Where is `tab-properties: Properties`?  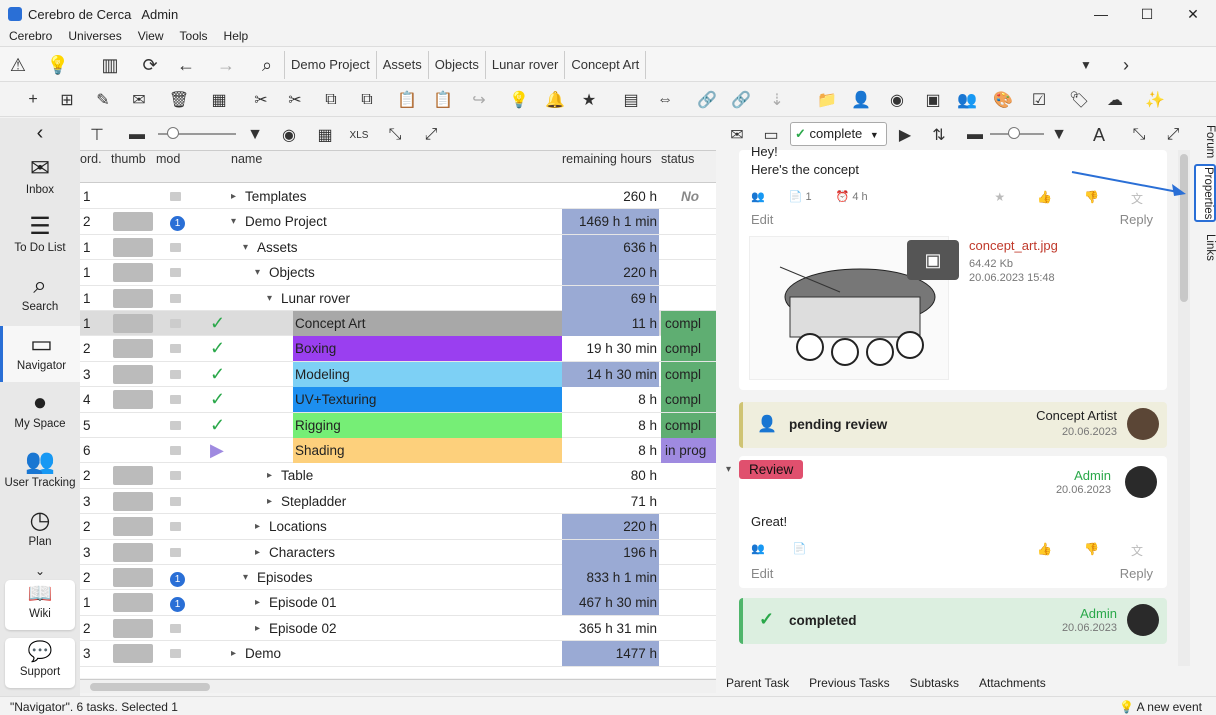 tab-properties: Properties is located at coordinates (1205, 193).